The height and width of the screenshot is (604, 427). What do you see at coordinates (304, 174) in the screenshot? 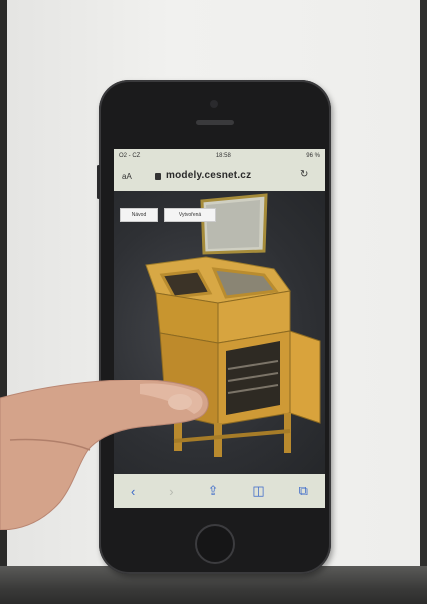
I see `reload-icon: ↻` at bounding box center [304, 174].